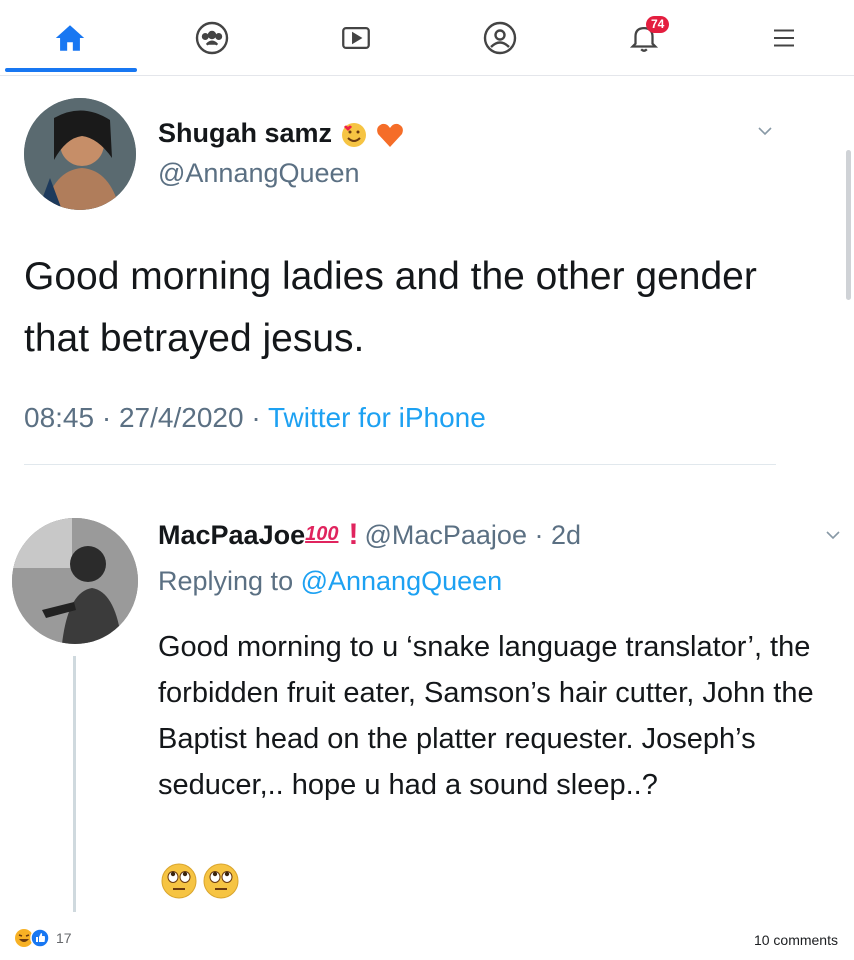 The width and height of the screenshot is (854, 960). I want to click on groups-tab, so click(212, 38).